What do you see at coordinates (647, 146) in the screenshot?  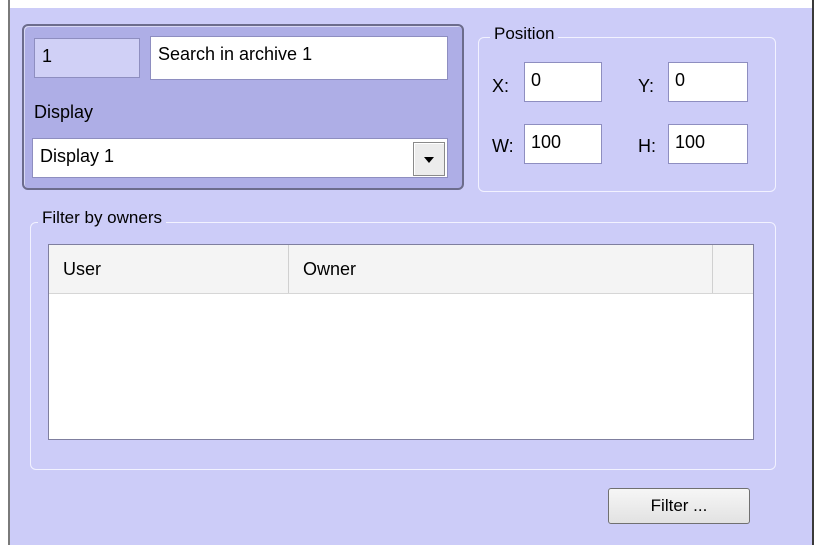 I see `h-label: H:` at bounding box center [647, 146].